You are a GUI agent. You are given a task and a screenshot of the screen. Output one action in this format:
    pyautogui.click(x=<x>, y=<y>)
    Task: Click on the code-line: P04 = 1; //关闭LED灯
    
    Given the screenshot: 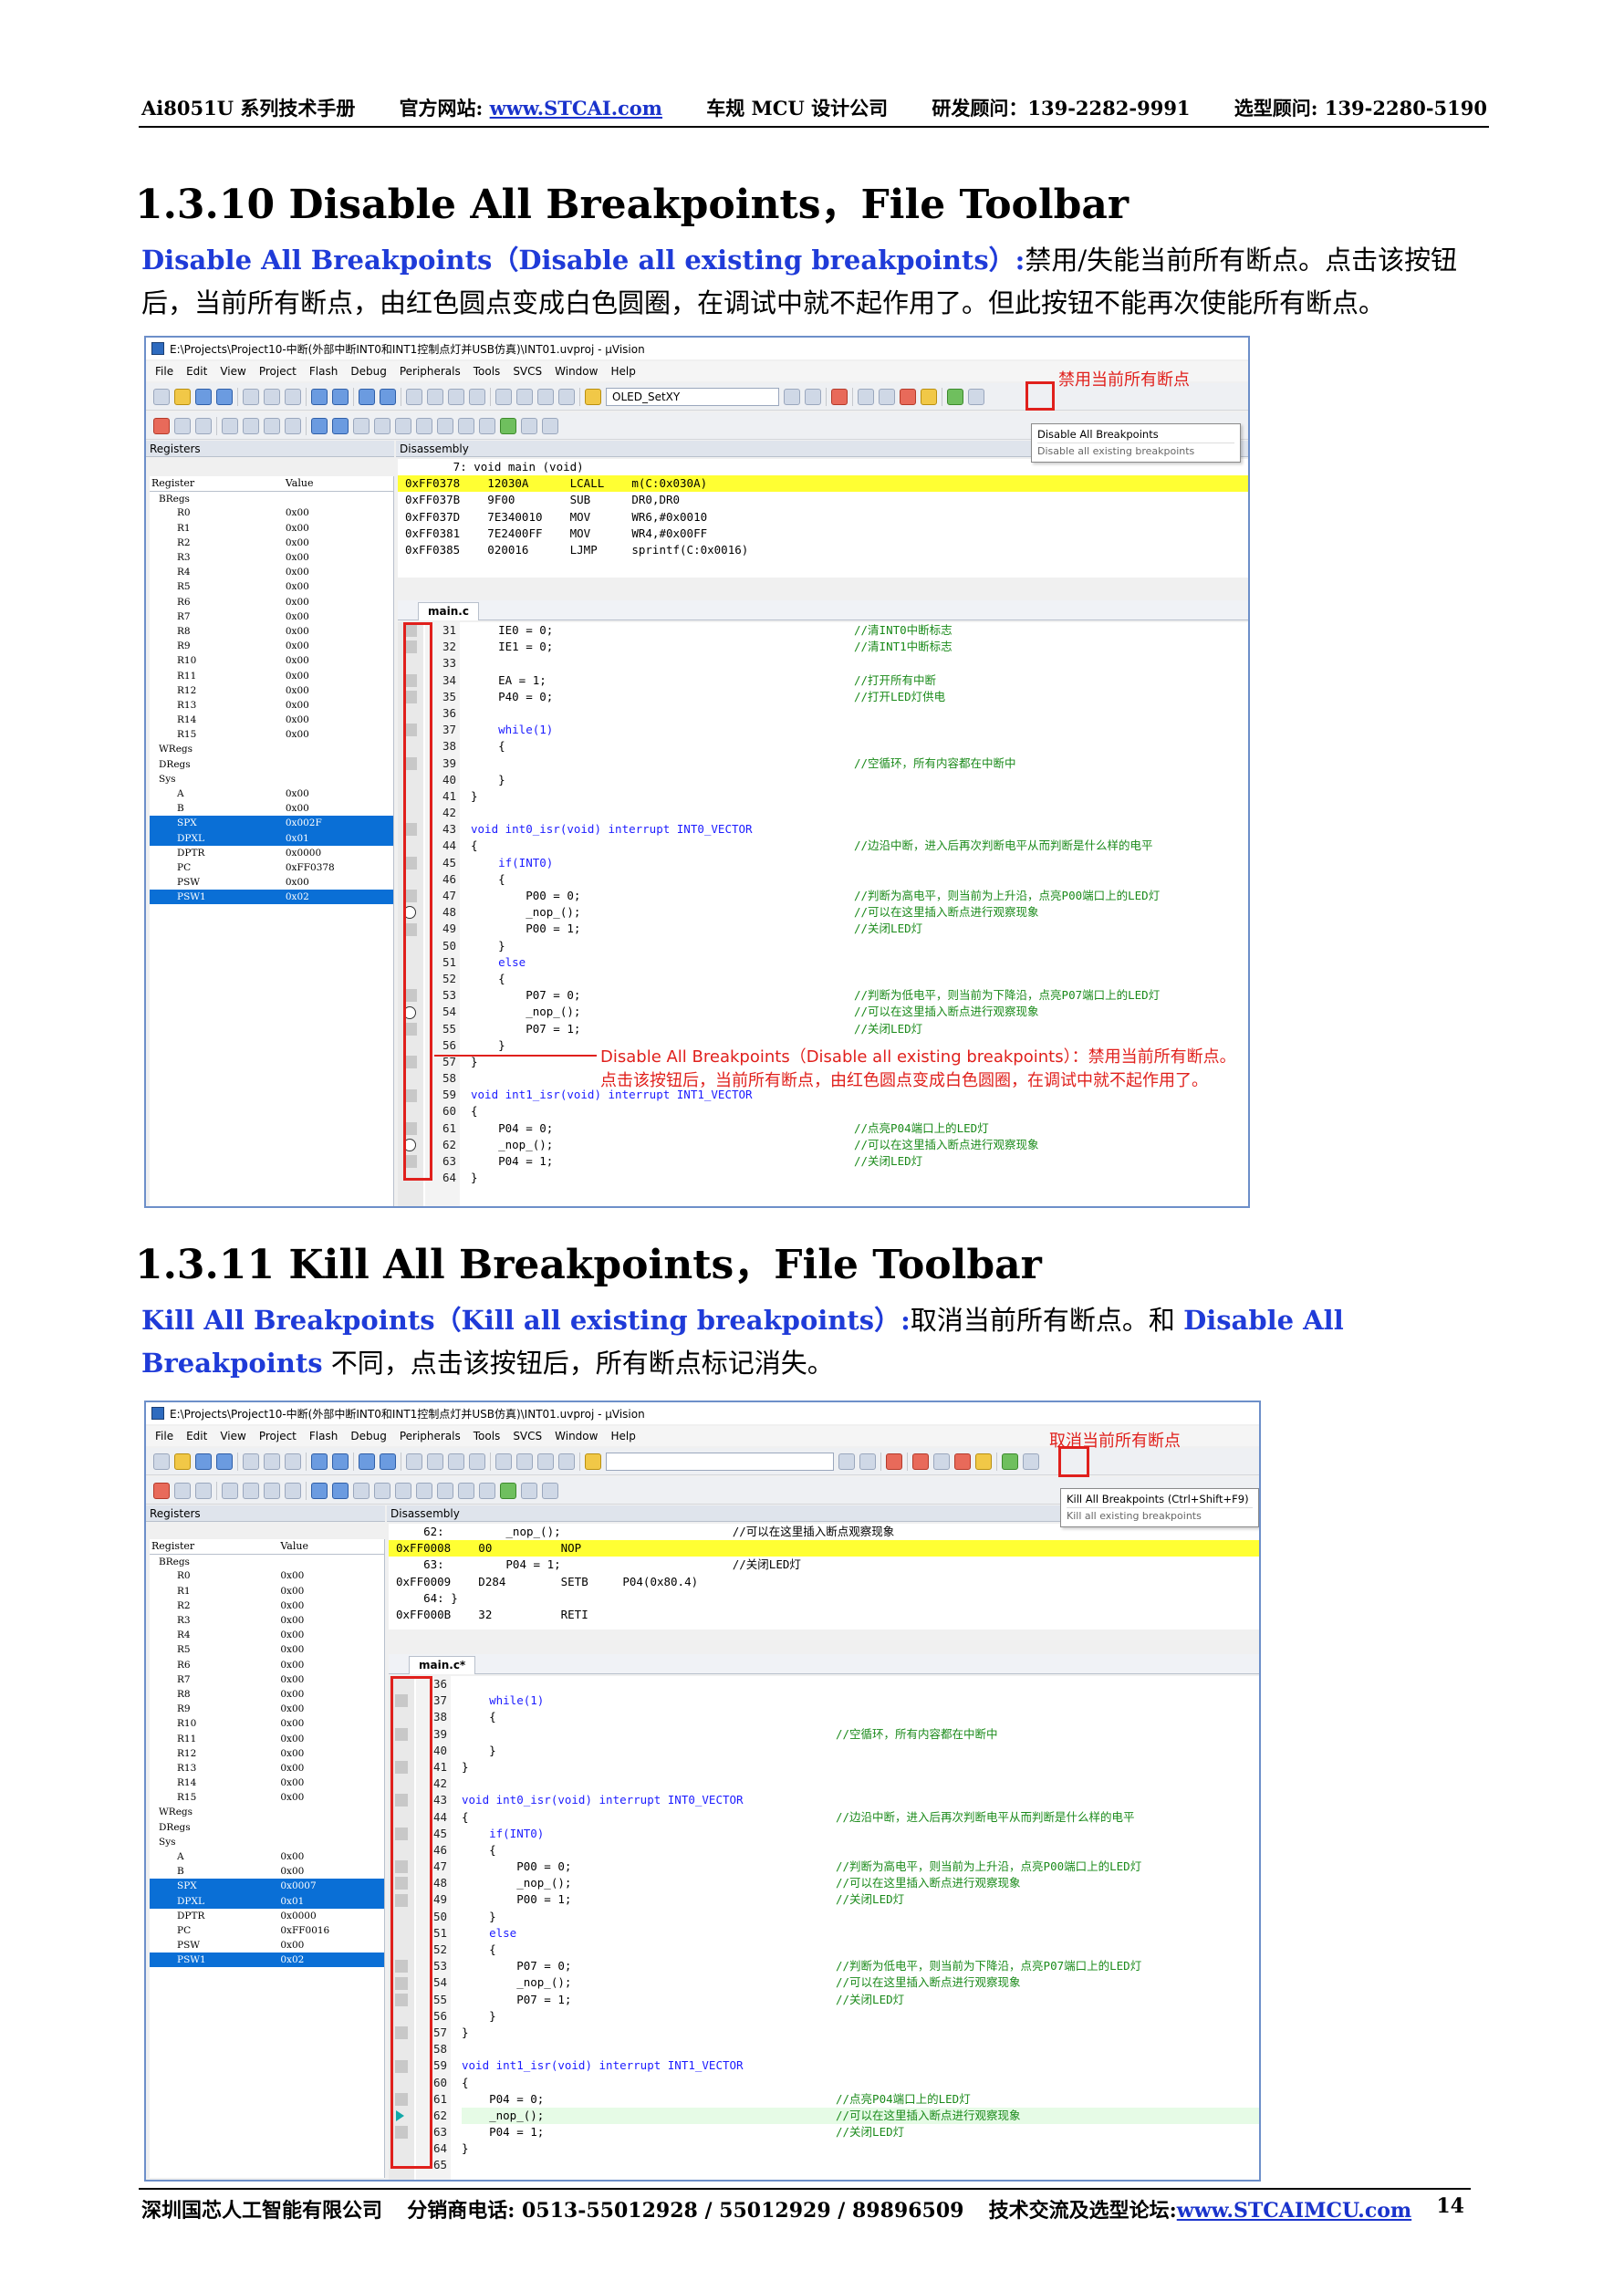 What is the action you would take?
    pyautogui.click(x=859, y=1161)
    